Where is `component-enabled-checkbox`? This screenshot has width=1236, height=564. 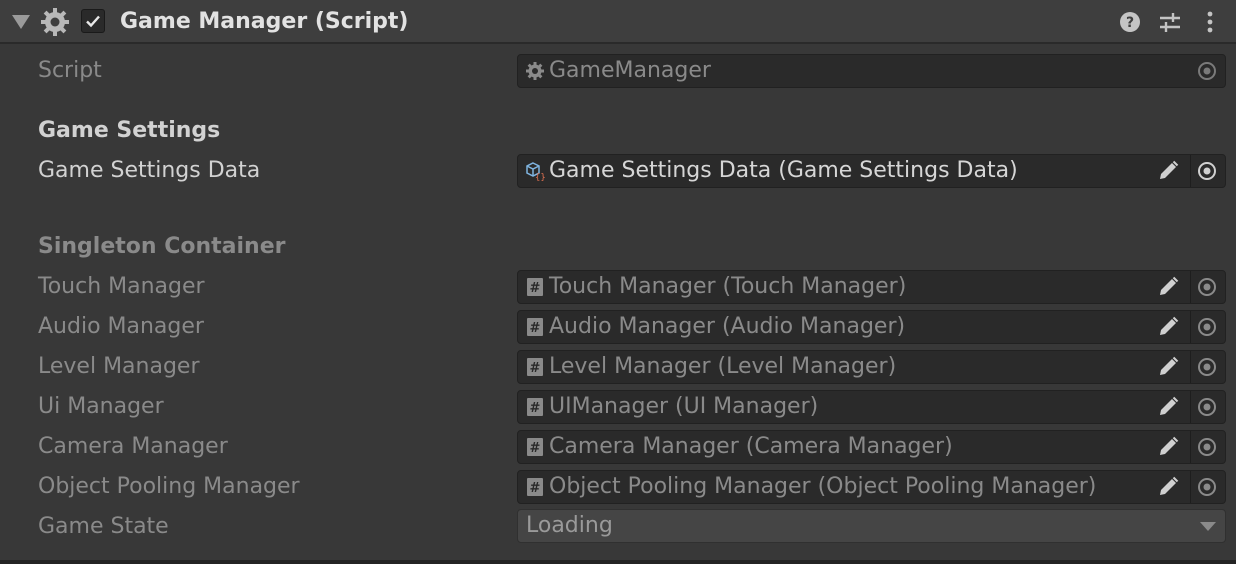
component-enabled-checkbox is located at coordinates (93, 21).